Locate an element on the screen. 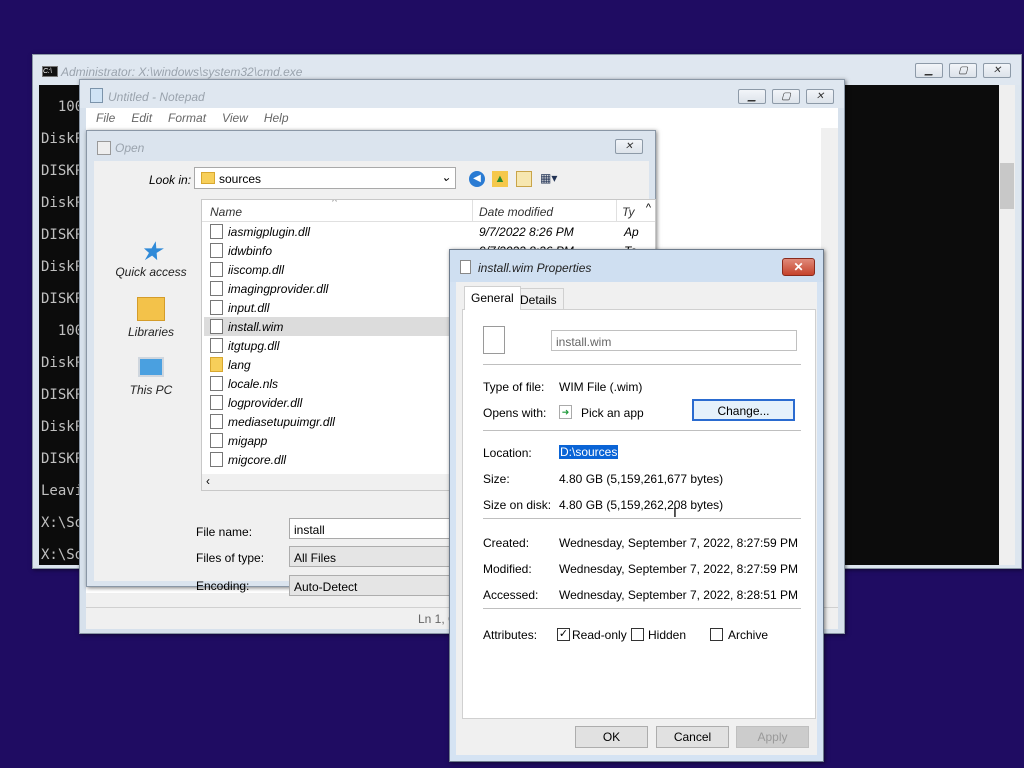  notepad-icon is located at coordinates (96, 95).